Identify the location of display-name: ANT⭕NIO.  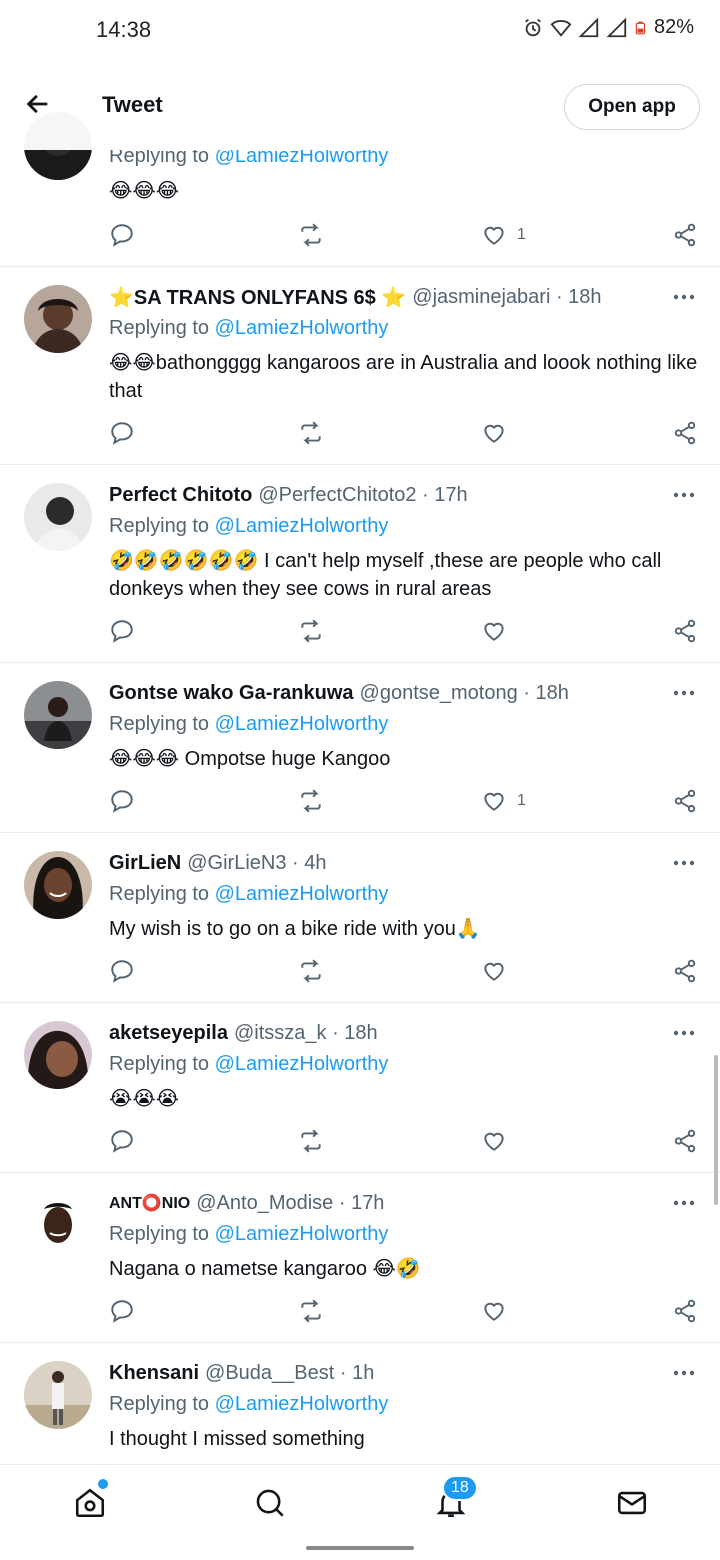
(149, 1203).